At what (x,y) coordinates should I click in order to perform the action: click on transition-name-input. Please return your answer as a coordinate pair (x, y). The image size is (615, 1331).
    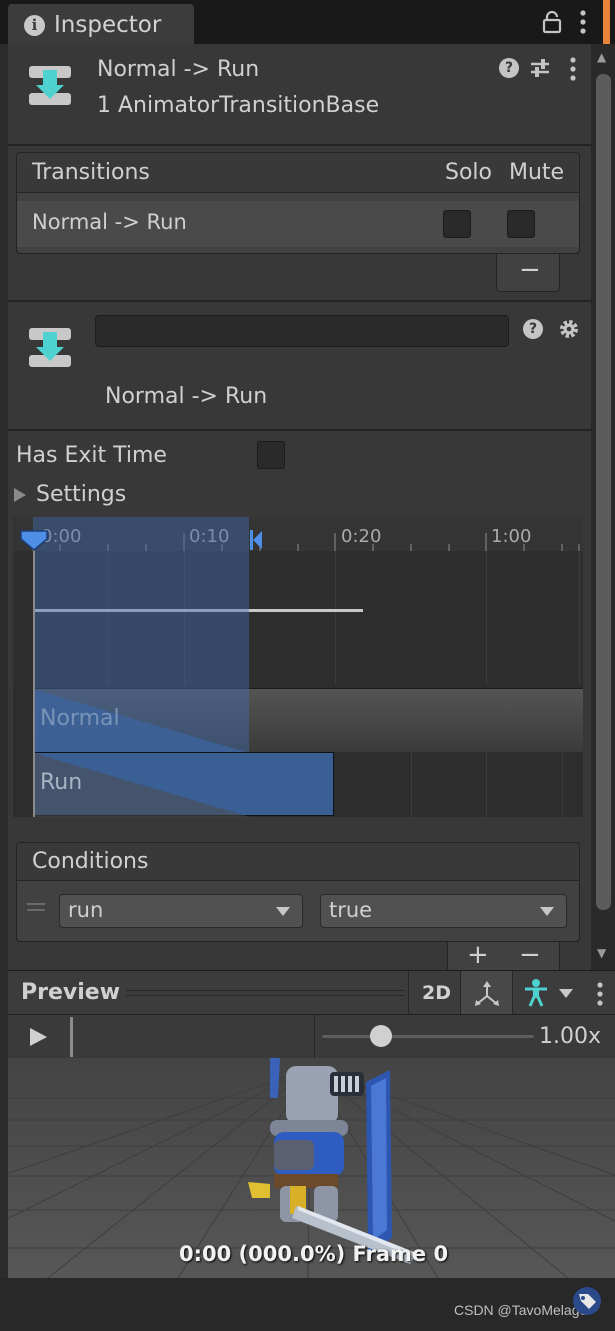
    Looking at the image, I should click on (302, 331).